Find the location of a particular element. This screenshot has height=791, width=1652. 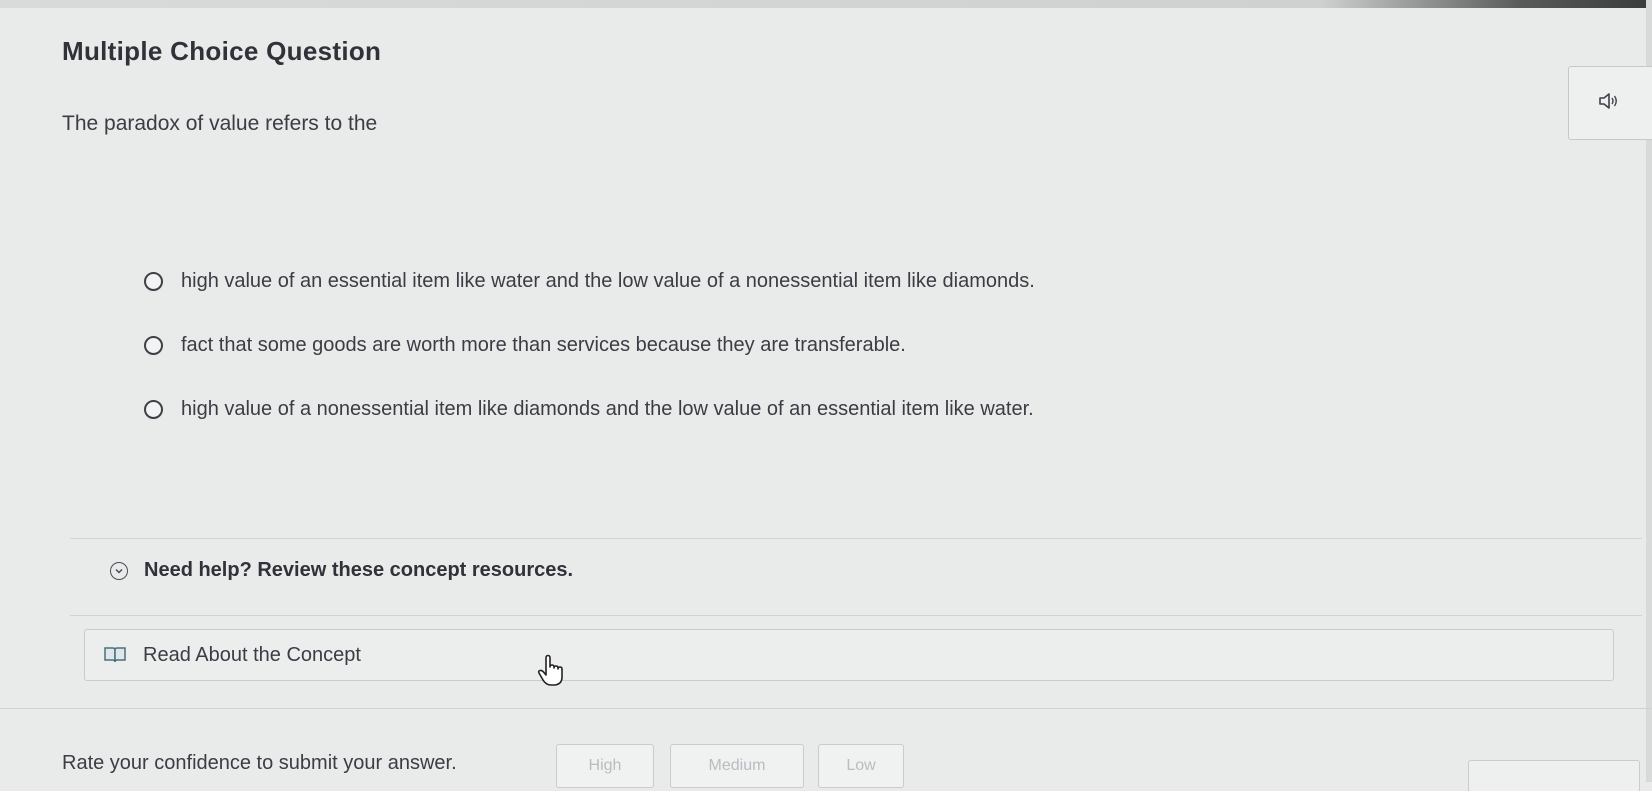

next-button is located at coordinates (1554, 775).